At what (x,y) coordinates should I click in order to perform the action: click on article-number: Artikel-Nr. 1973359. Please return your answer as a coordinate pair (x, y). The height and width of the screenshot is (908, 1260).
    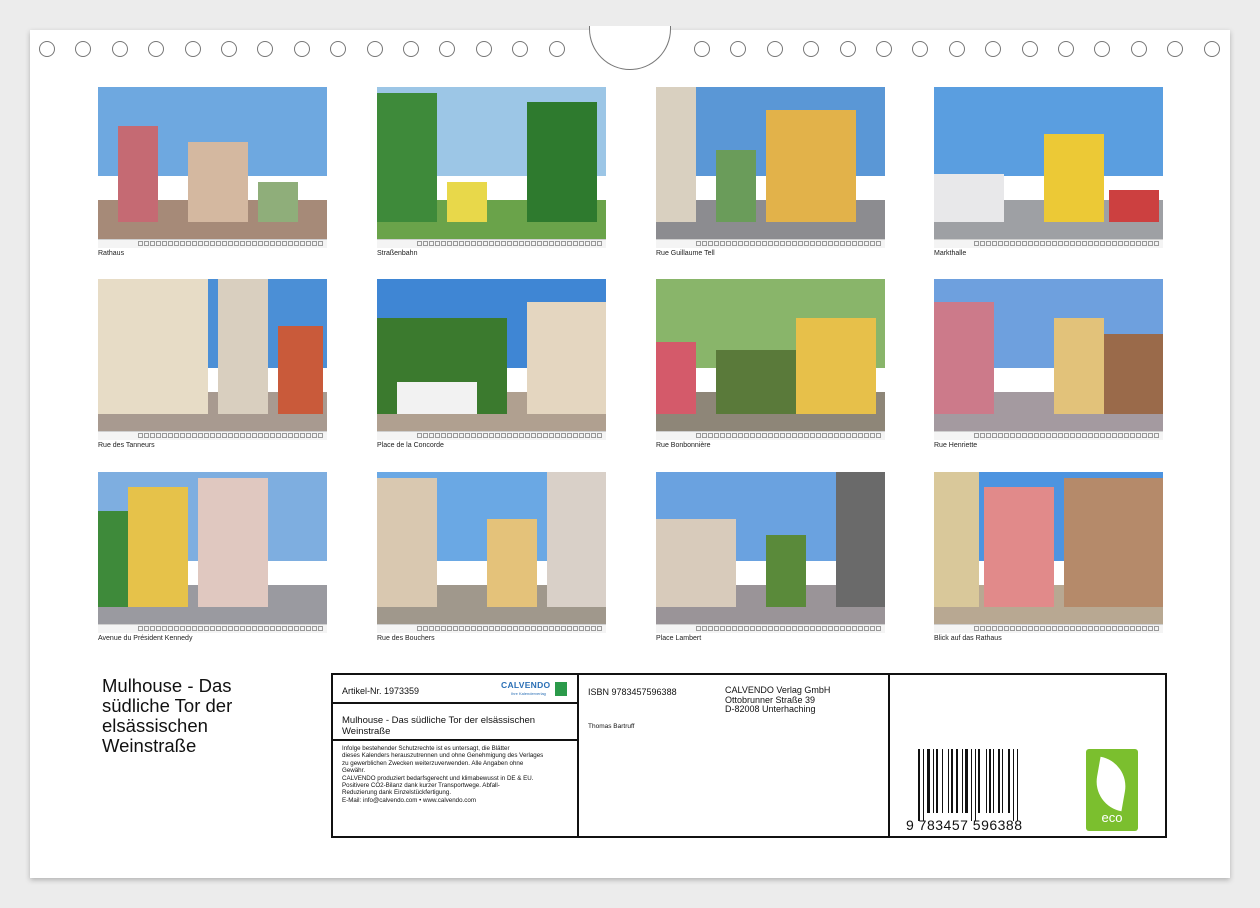
    Looking at the image, I should click on (381, 691).